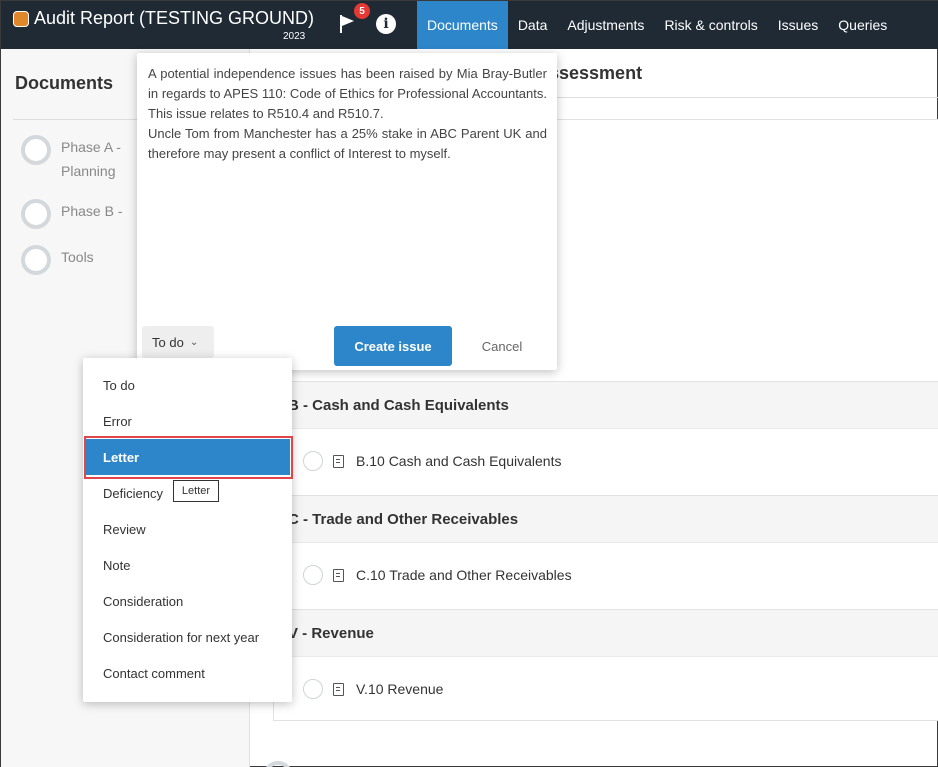 The height and width of the screenshot is (767, 938). Describe the element at coordinates (596, 73) in the screenshot. I see `page-title: ssessment` at that location.